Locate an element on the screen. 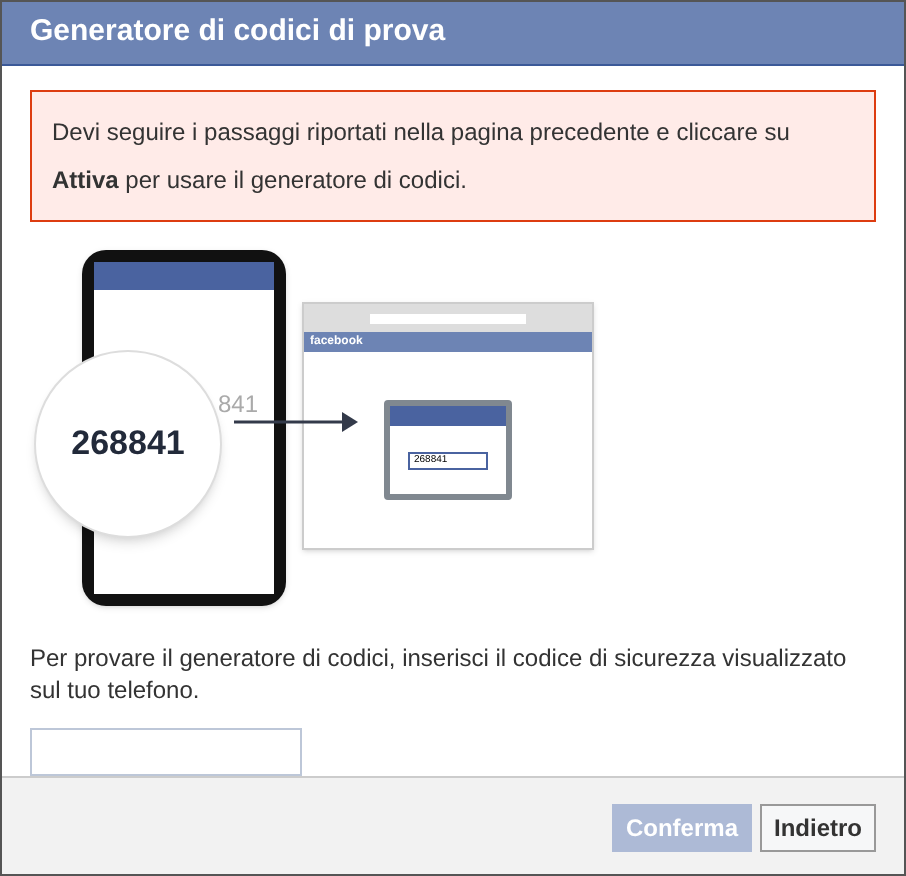 This screenshot has width=906, height=876. instruction-text: Per provare il generatore di codici, inserisci il codice di sicurezza visualizzato sul tuo telefono. is located at coordinates (439, 674).